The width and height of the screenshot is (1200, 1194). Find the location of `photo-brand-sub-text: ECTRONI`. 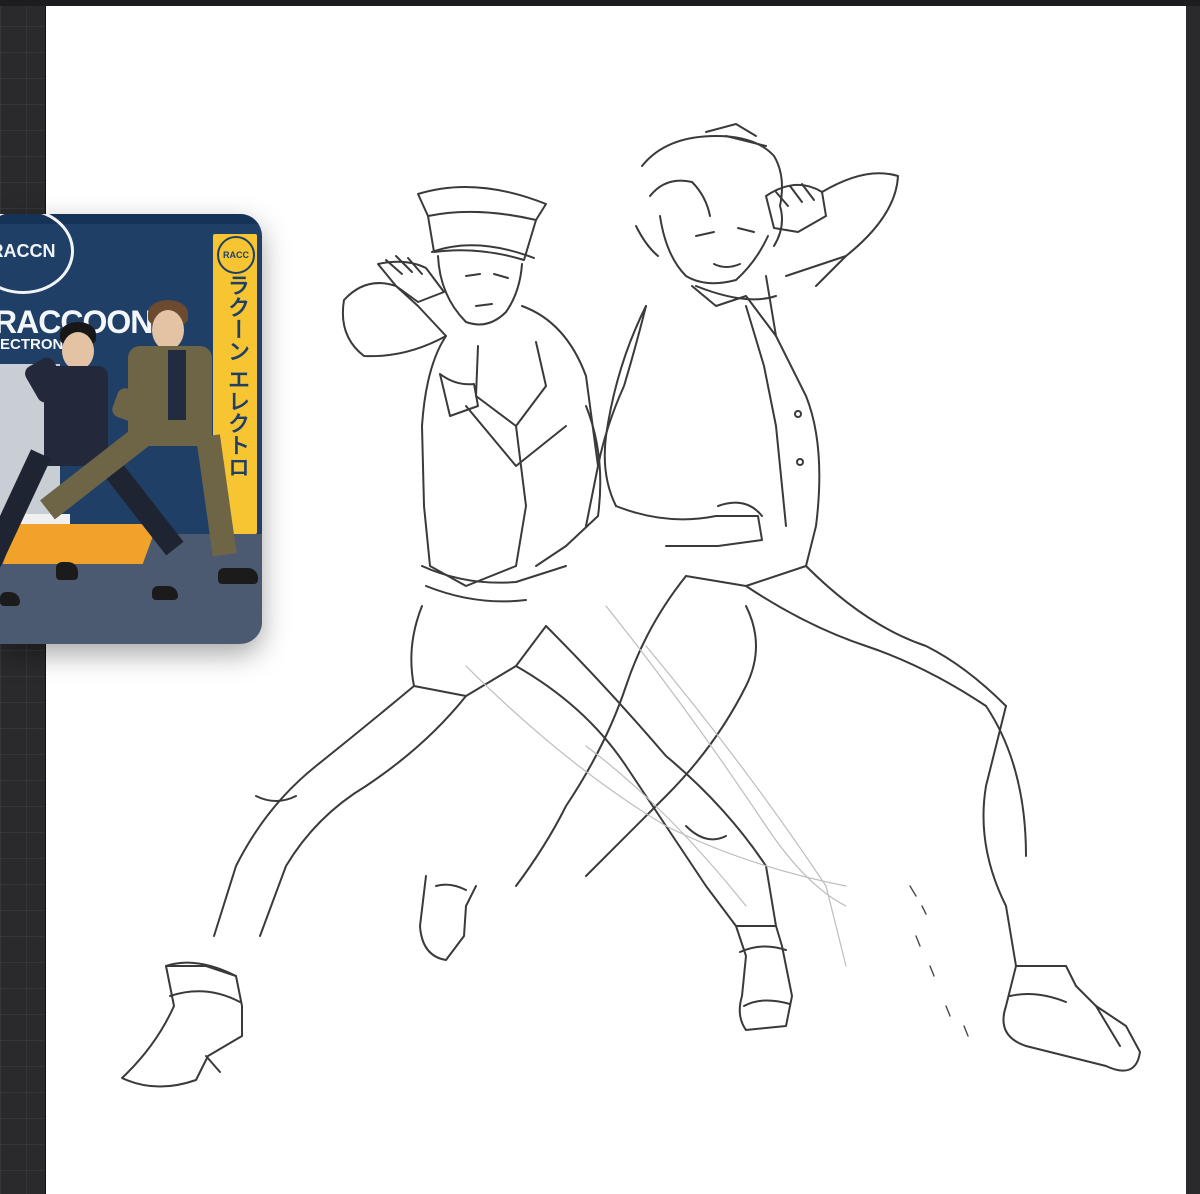

photo-brand-sub-text: ECTRONI is located at coordinates (34, 344).